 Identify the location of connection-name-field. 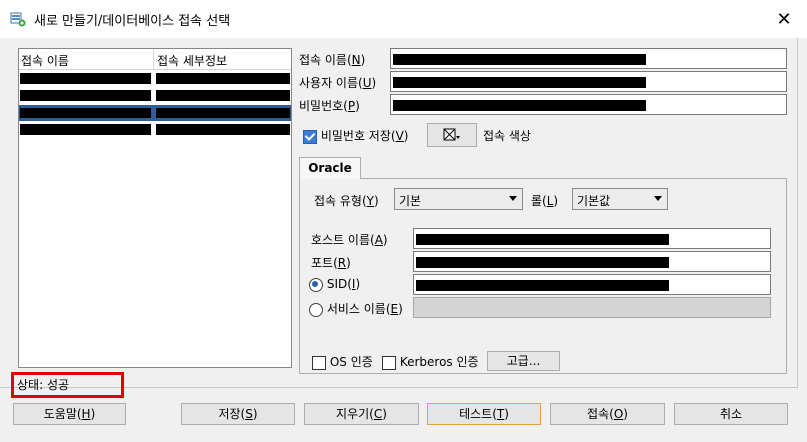
(588, 58).